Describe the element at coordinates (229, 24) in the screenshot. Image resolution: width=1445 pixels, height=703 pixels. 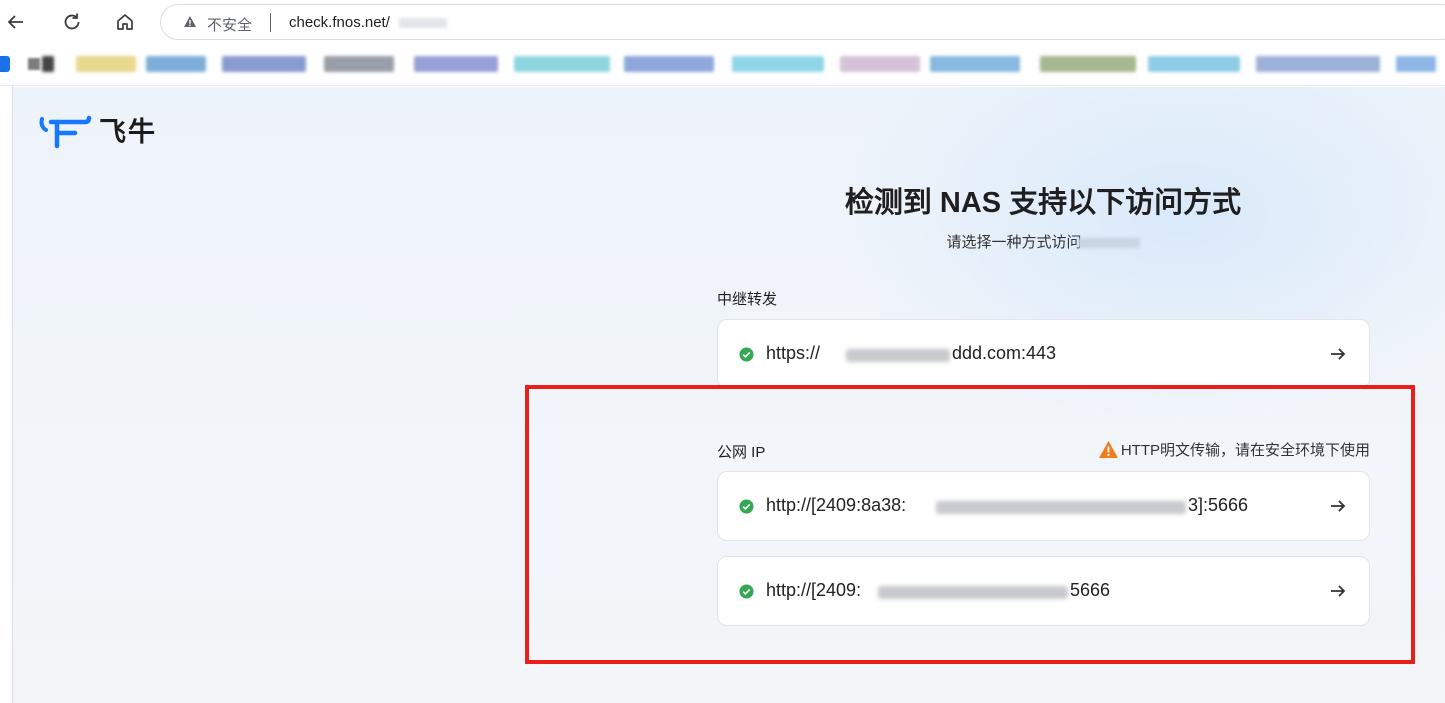
I see `security-status: 不安全` at that location.